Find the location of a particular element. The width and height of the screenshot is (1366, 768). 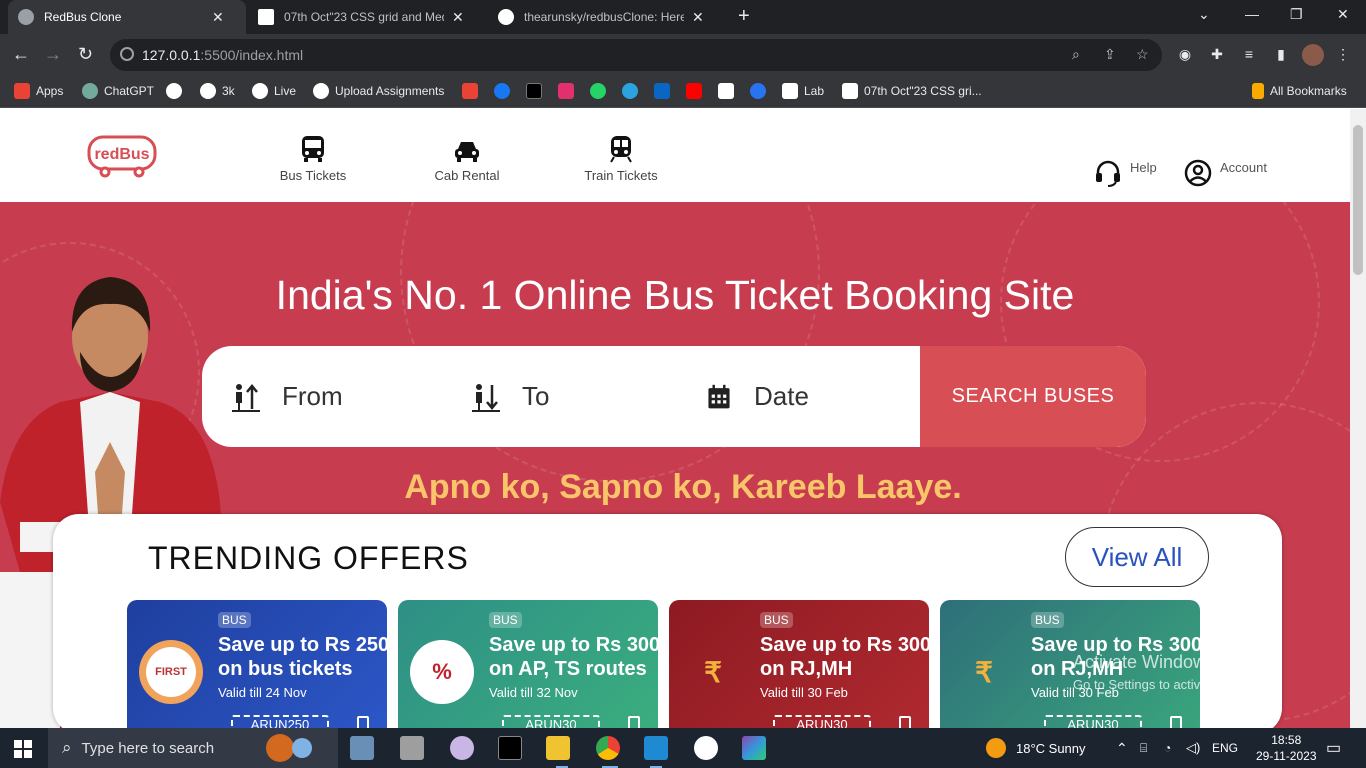

date-label: Date is located at coordinates (781, 396).